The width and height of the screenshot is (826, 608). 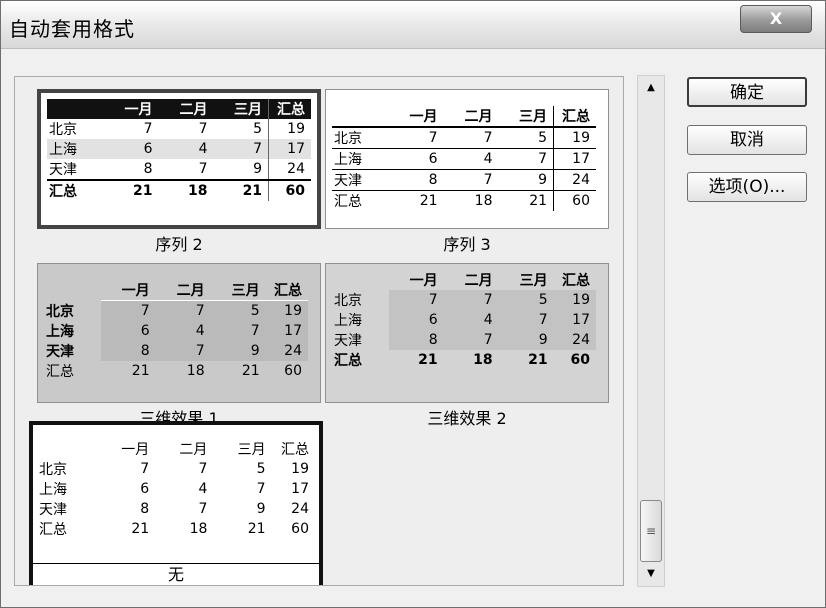 What do you see at coordinates (651, 574) in the screenshot?
I see `scroll-down-arrow-icon: ▼` at bounding box center [651, 574].